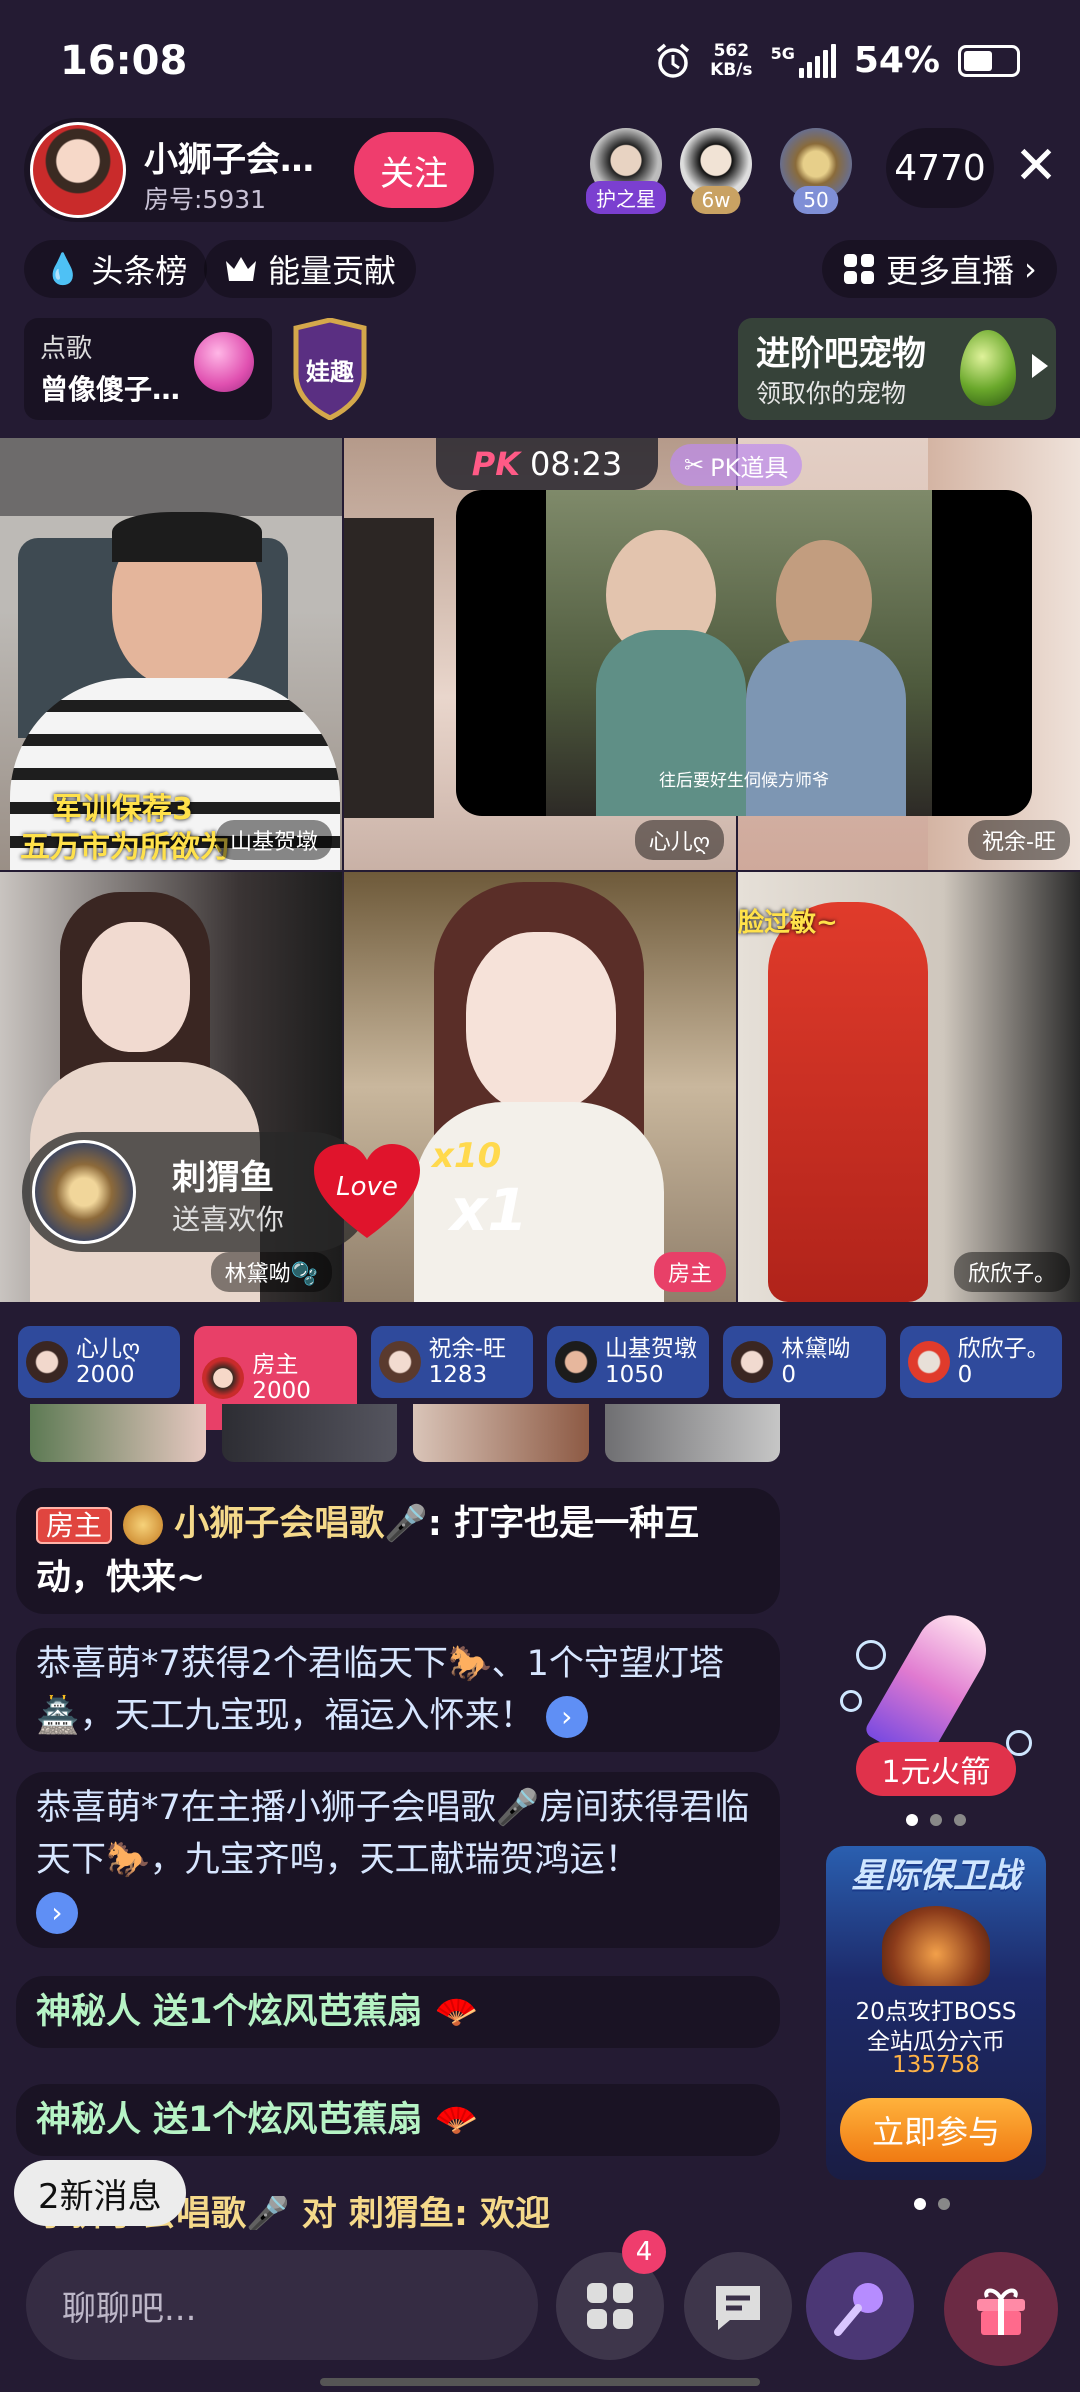  Describe the element at coordinates (1040, 366) in the screenshot. I see `play-arrow-icon` at that location.